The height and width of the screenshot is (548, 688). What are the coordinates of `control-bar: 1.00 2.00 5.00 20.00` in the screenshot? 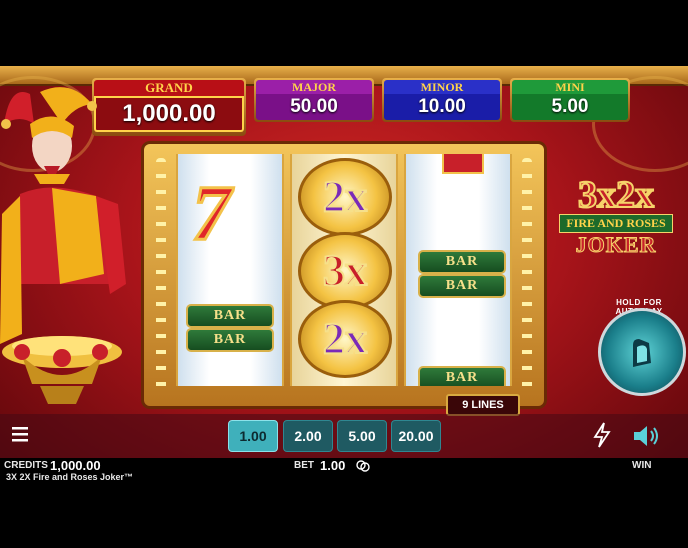 It's located at (344, 436).